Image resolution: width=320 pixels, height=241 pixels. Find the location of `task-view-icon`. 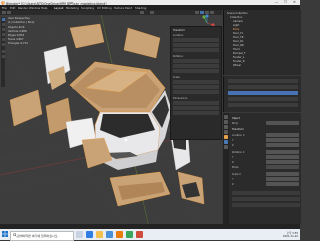

task-view-icon is located at coordinates (79, 234).